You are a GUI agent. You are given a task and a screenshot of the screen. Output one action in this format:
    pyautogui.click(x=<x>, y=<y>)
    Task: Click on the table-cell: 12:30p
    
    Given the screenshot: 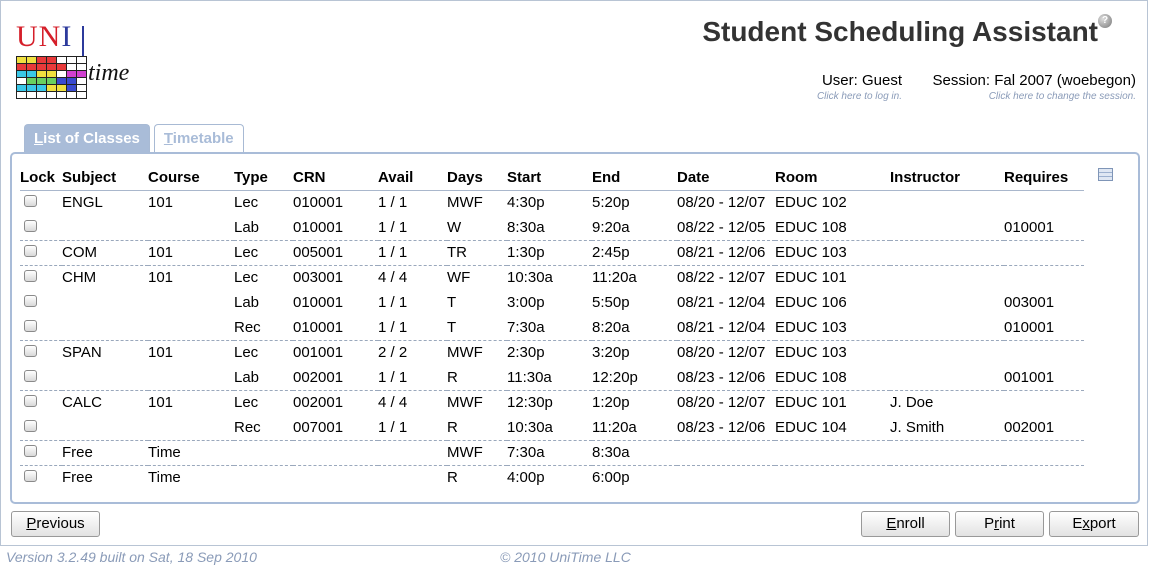 What is the action you would take?
    pyautogui.click(x=549, y=402)
    